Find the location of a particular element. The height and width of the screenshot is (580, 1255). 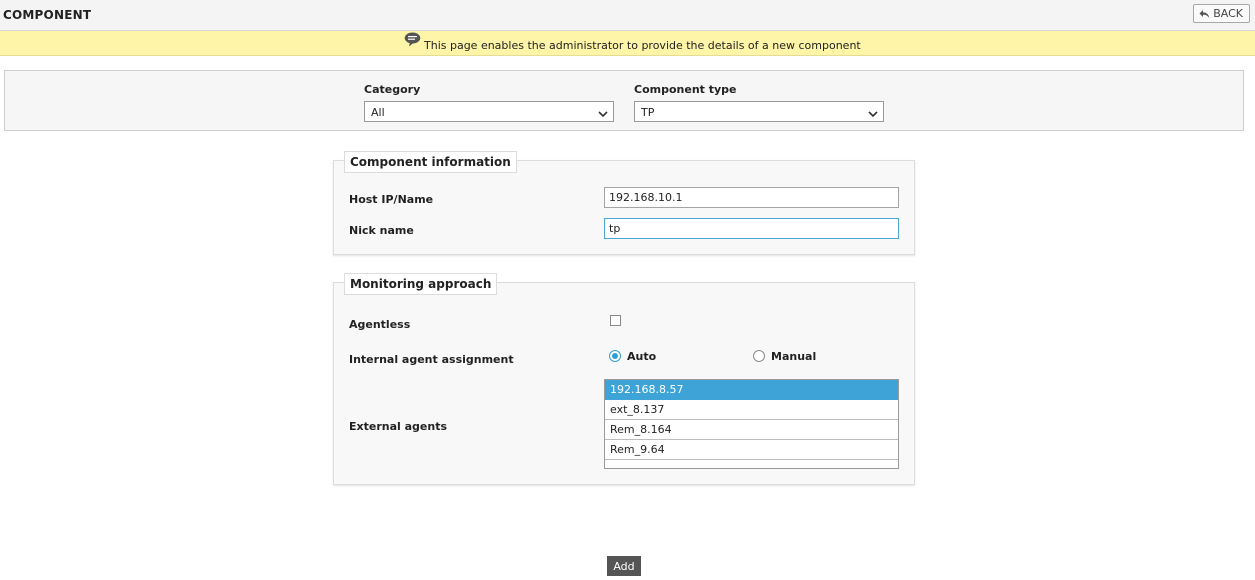

back-button: BACK is located at coordinates (1221, 13).